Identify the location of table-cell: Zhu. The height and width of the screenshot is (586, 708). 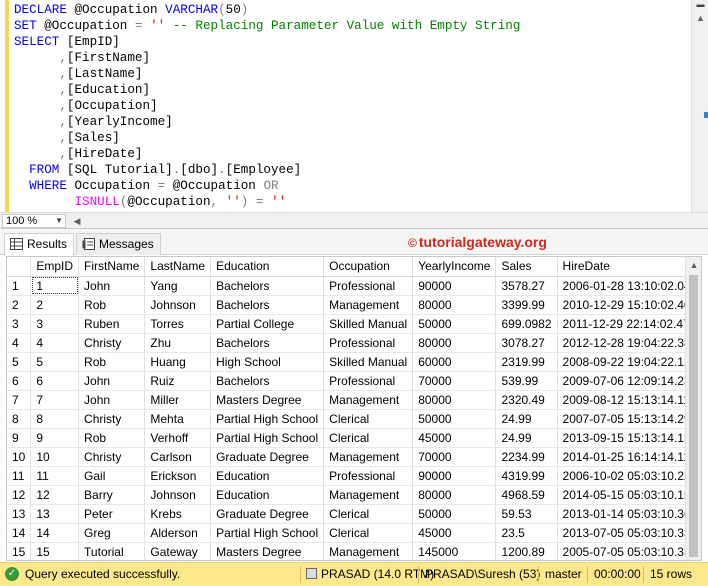
(178, 343).